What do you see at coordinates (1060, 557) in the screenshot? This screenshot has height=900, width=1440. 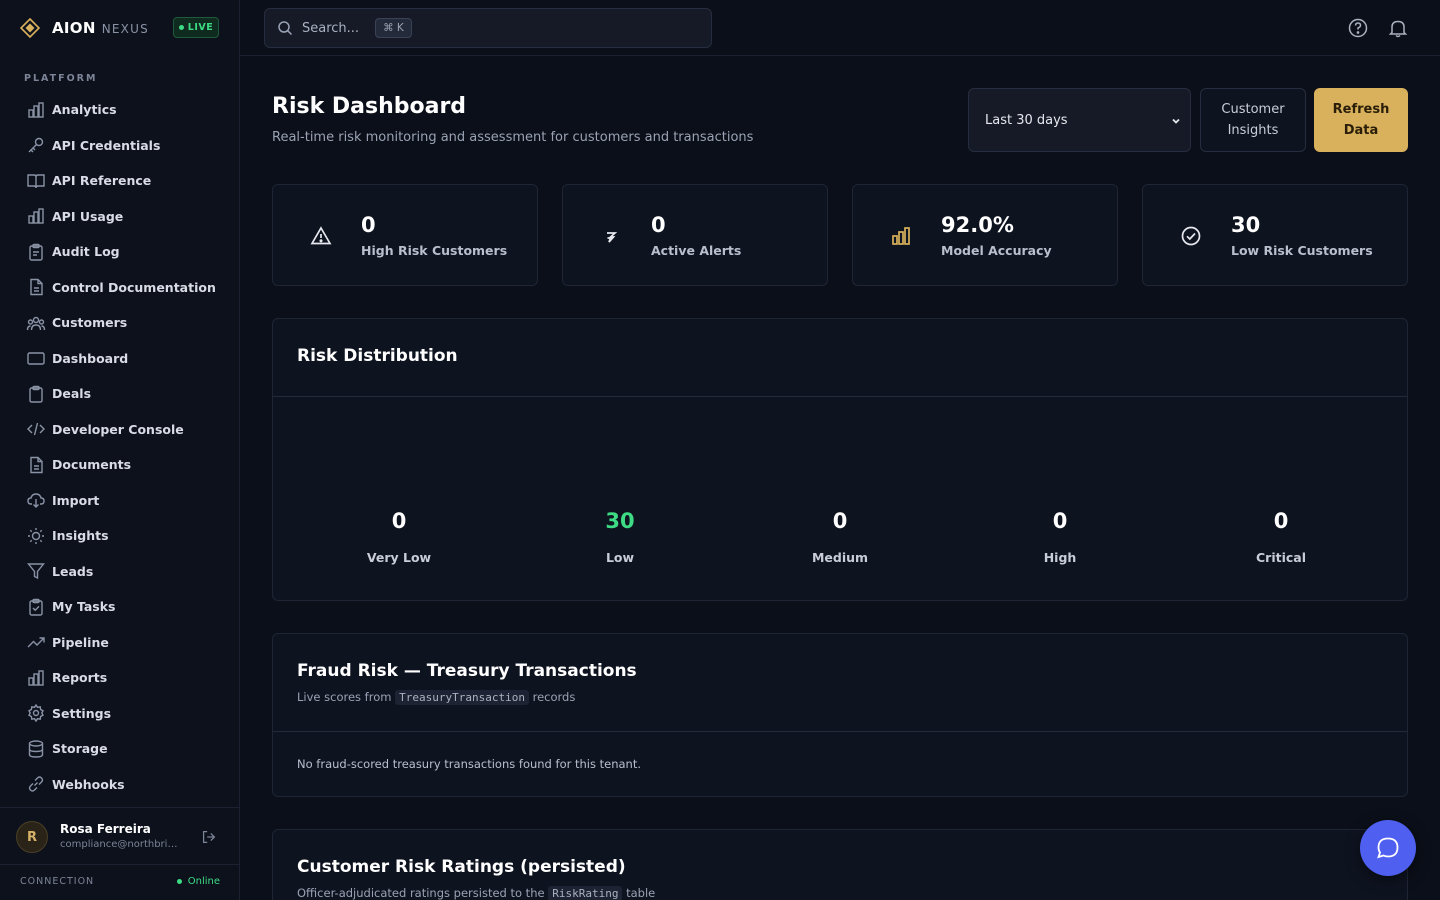 I see `risk-bucket-label: High` at bounding box center [1060, 557].